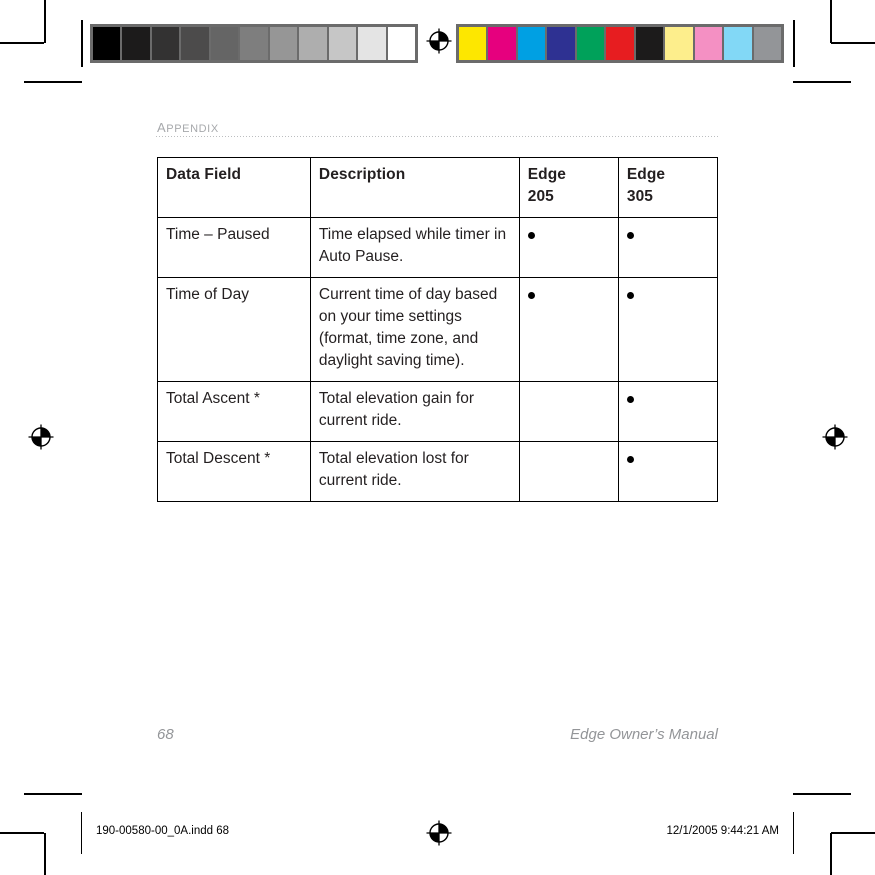 The width and height of the screenshot is (875, 875). I want to click on column-header-description: Description, so click(414, 187).